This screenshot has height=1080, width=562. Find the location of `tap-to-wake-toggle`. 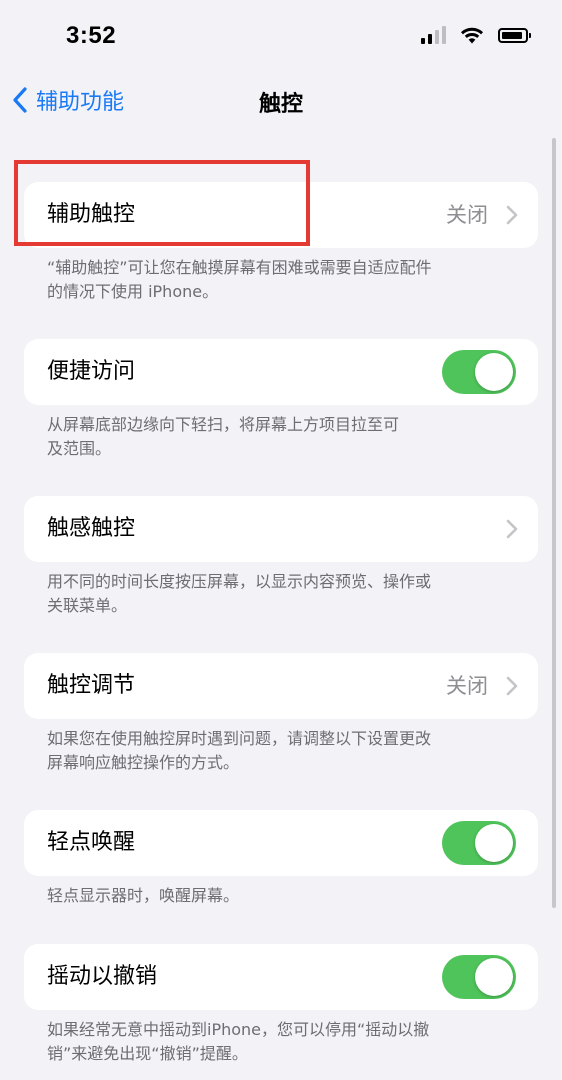

tap-to-wake-toggle is located at coordinates (479, 843).